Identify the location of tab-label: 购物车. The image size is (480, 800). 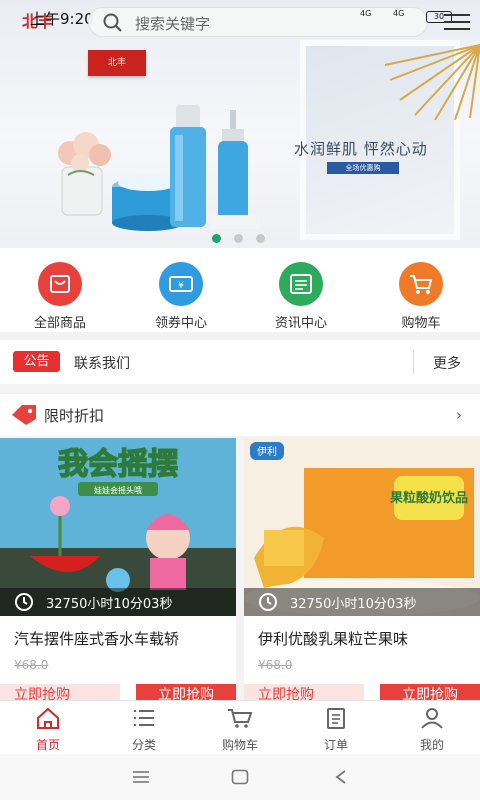
(239, 745).